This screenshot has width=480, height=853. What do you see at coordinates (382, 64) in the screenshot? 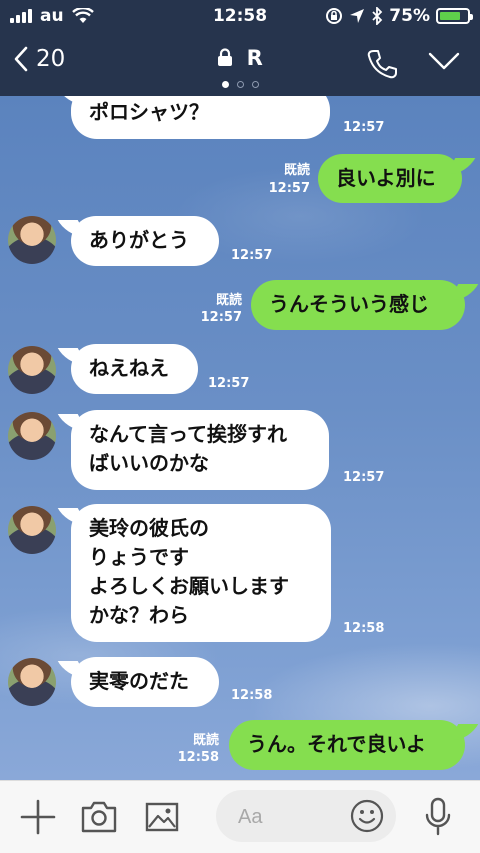
I see `phone-icon` at bounding box center [382, 64].